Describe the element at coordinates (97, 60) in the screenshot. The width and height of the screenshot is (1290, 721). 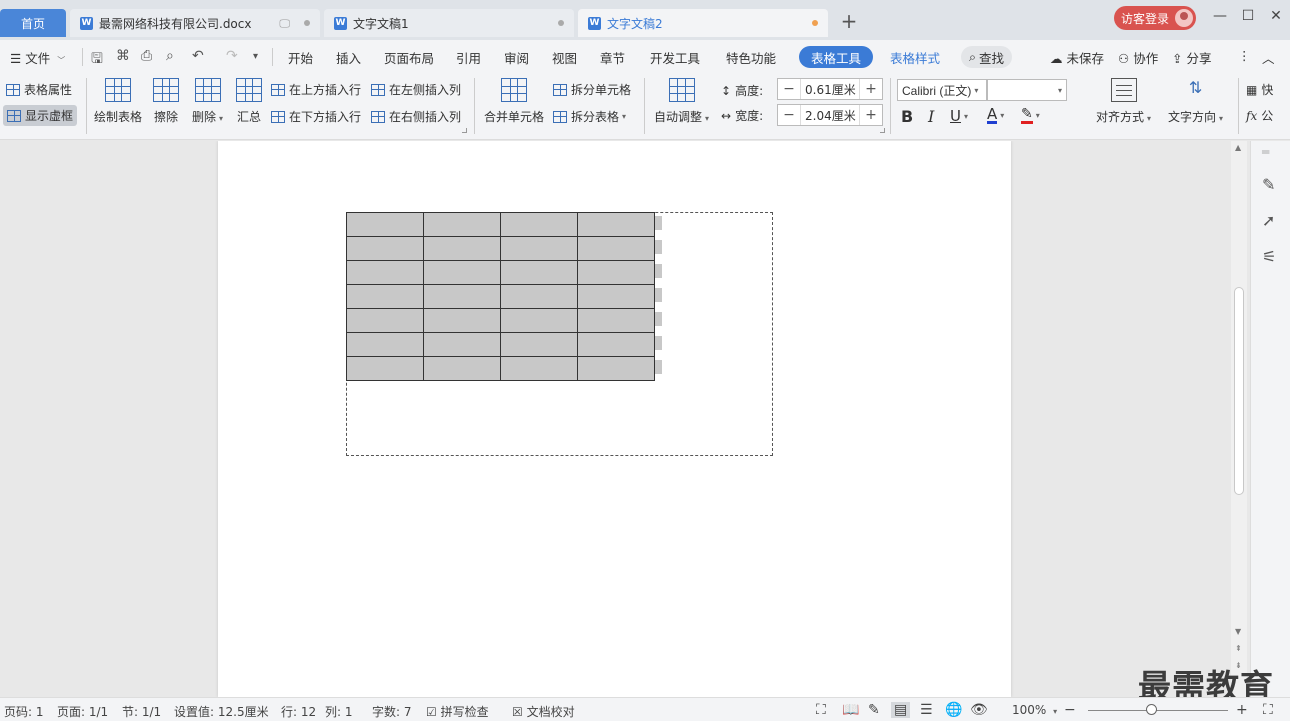
I see `save-icon: 🖫` at that location.